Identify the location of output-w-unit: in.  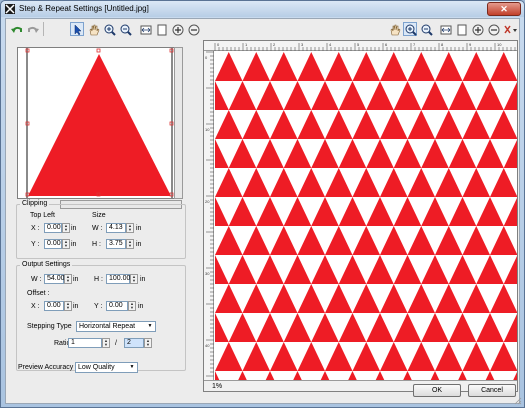
(76, 279).